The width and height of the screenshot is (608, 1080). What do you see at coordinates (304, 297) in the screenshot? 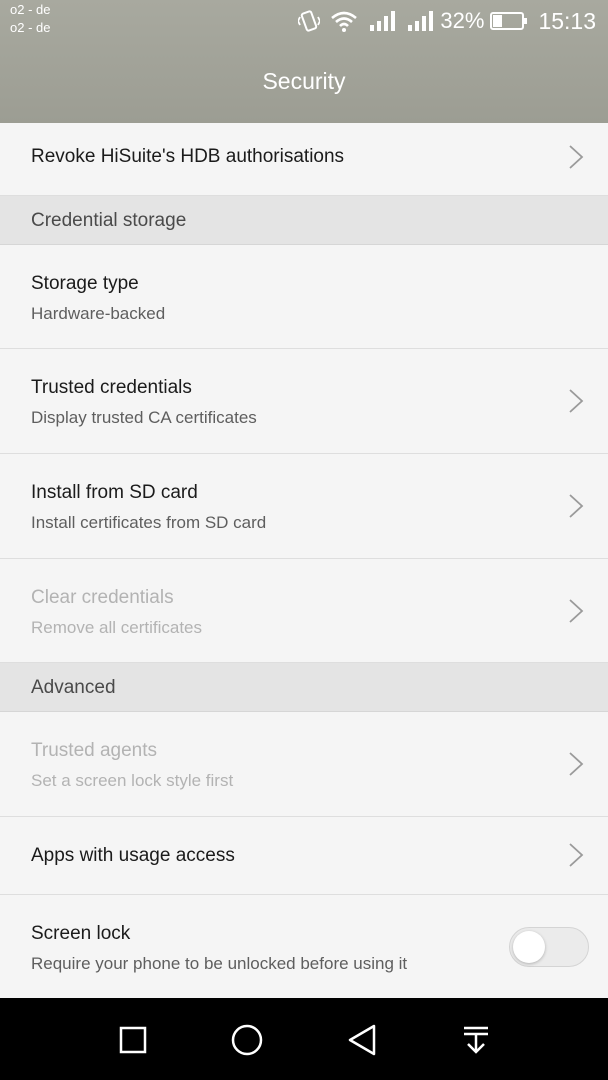
I see `storage-type-item: Storage type Hardware-backed` at bounding box center [304, 297].